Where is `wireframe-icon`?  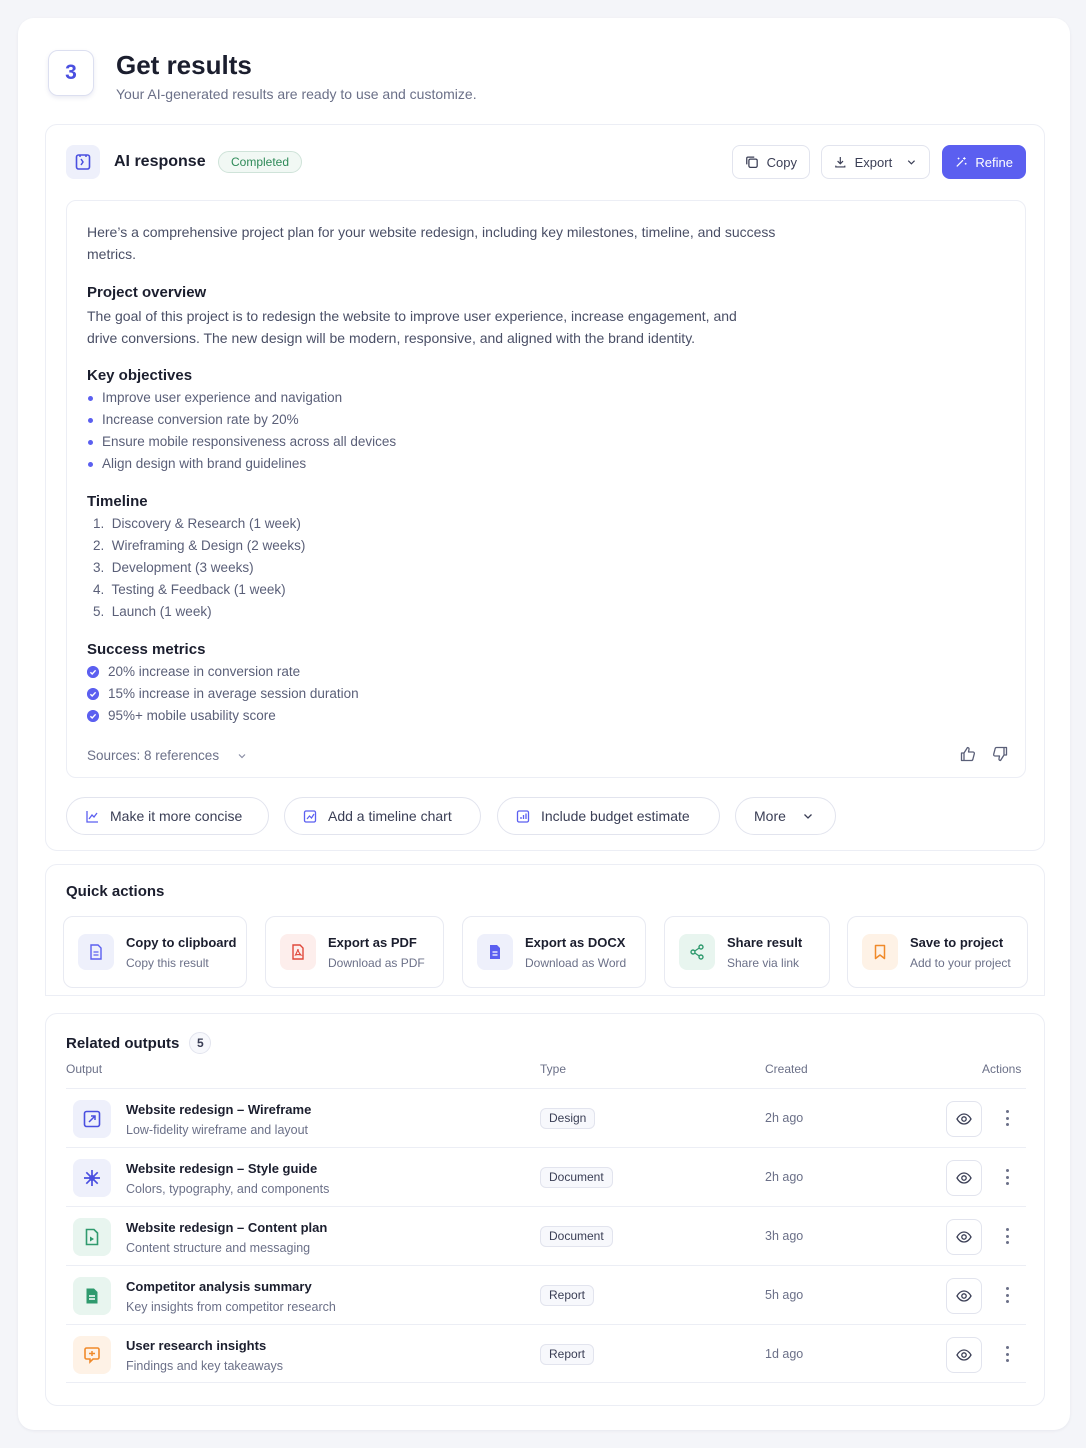
wireframe-icon is located at coordinates (92, 1119).